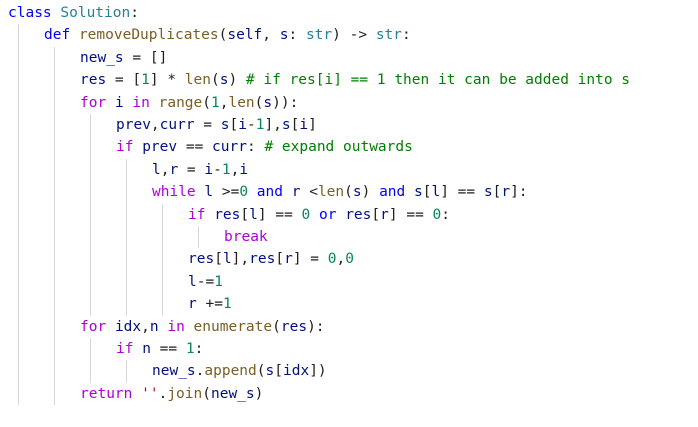 This screenshot has width=698, height=427. I want to click on code-token: str, so click(319, 35).